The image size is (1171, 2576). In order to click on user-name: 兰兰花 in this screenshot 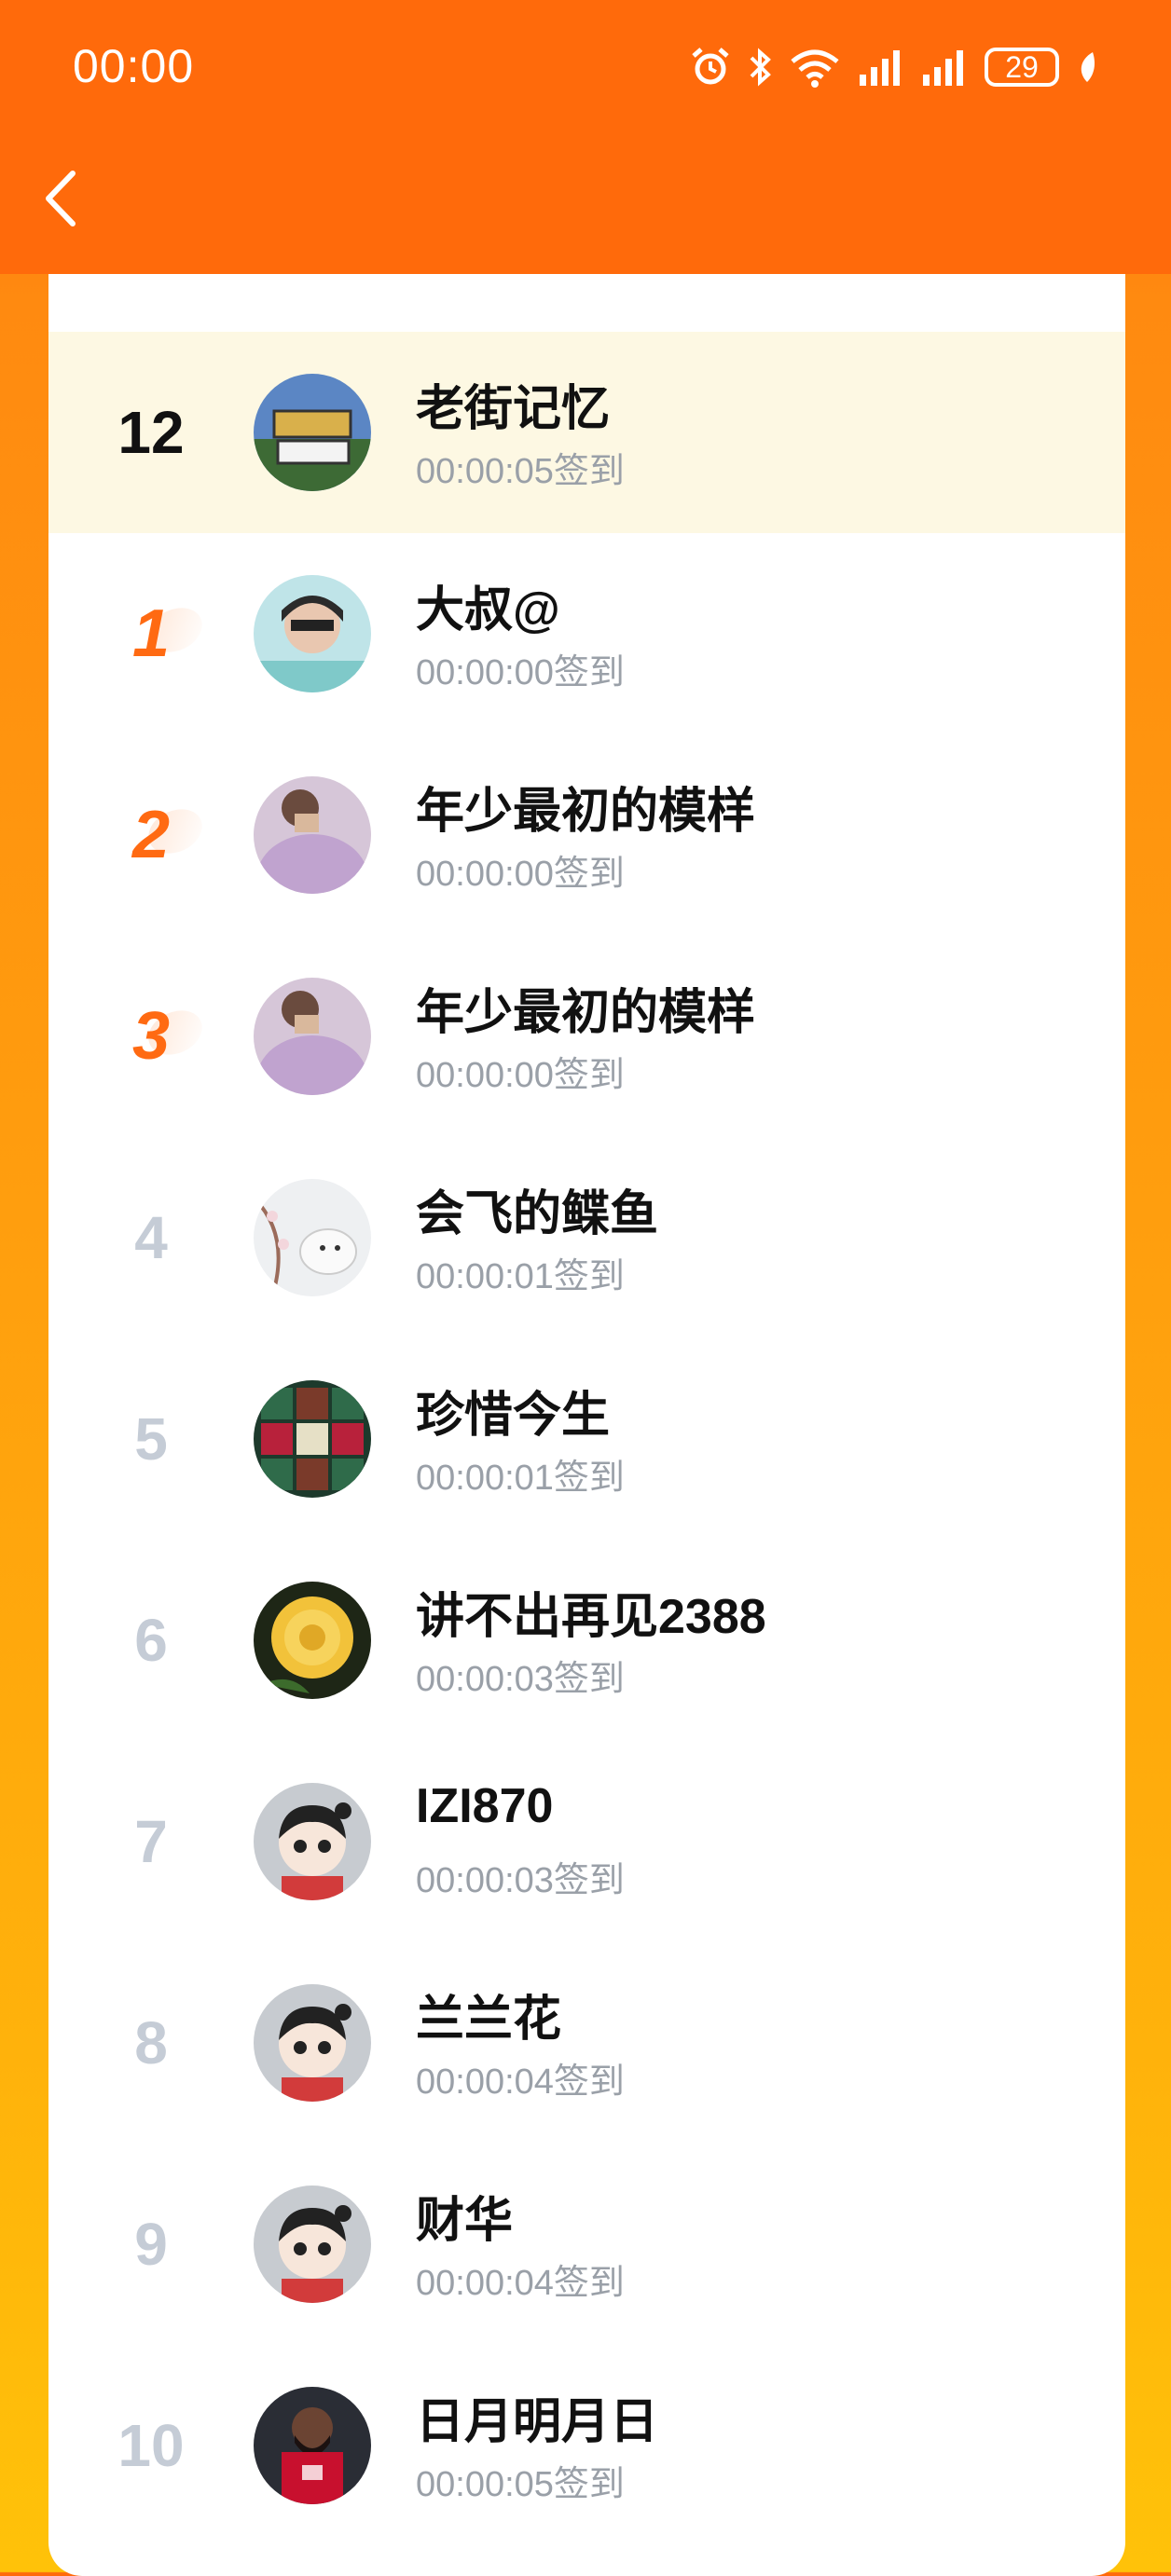, I will do `click(489, 2020)`.